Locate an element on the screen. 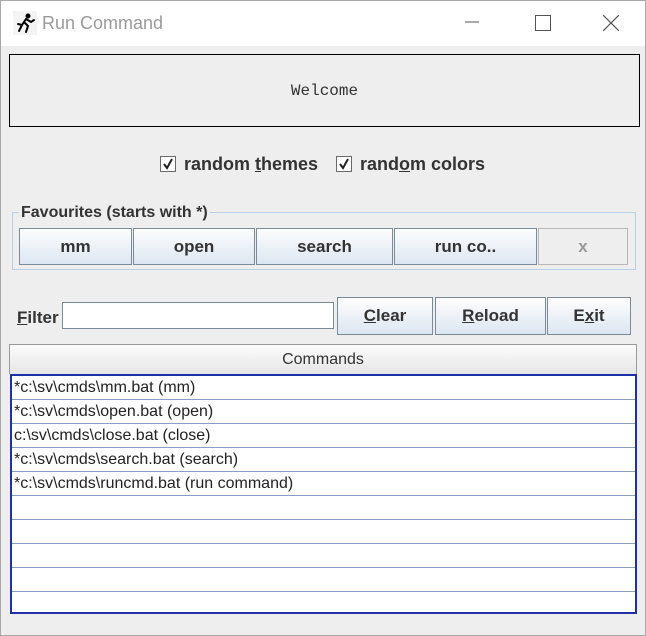 Image resolution: width=646 pixels, height=636 pixels. commands-column-header: Commands is located at coordinates (323, 359).